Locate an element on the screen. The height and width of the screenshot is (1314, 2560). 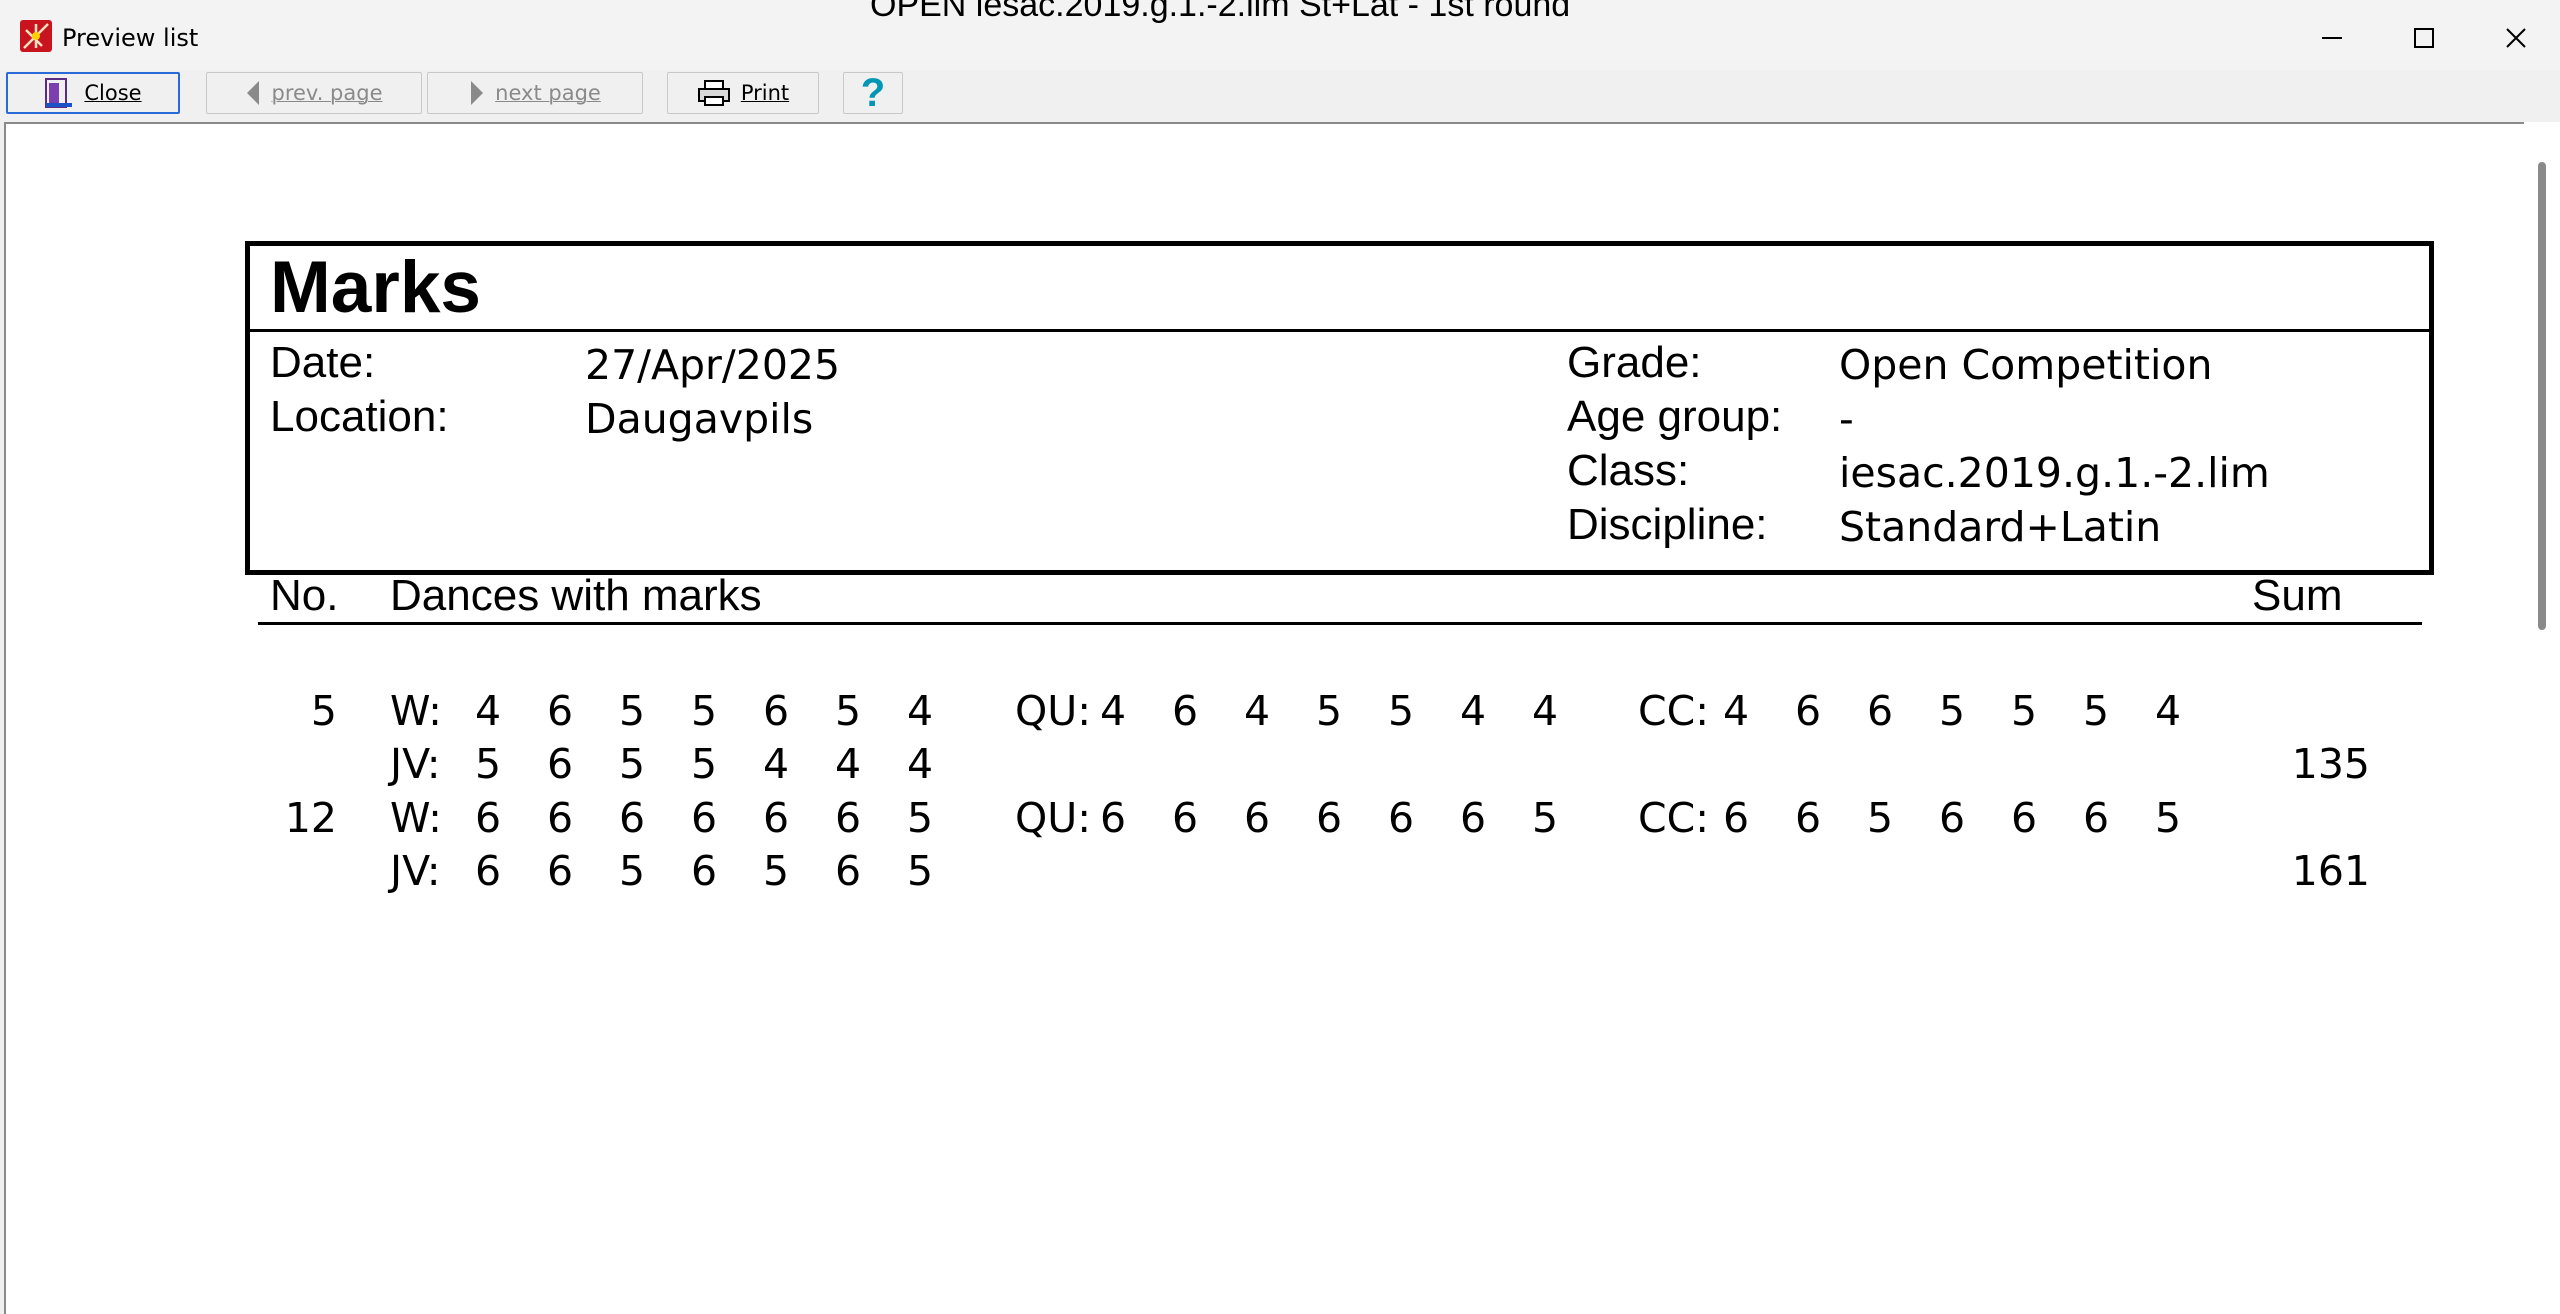
close-button: Close is located at coordinates (93, 93).